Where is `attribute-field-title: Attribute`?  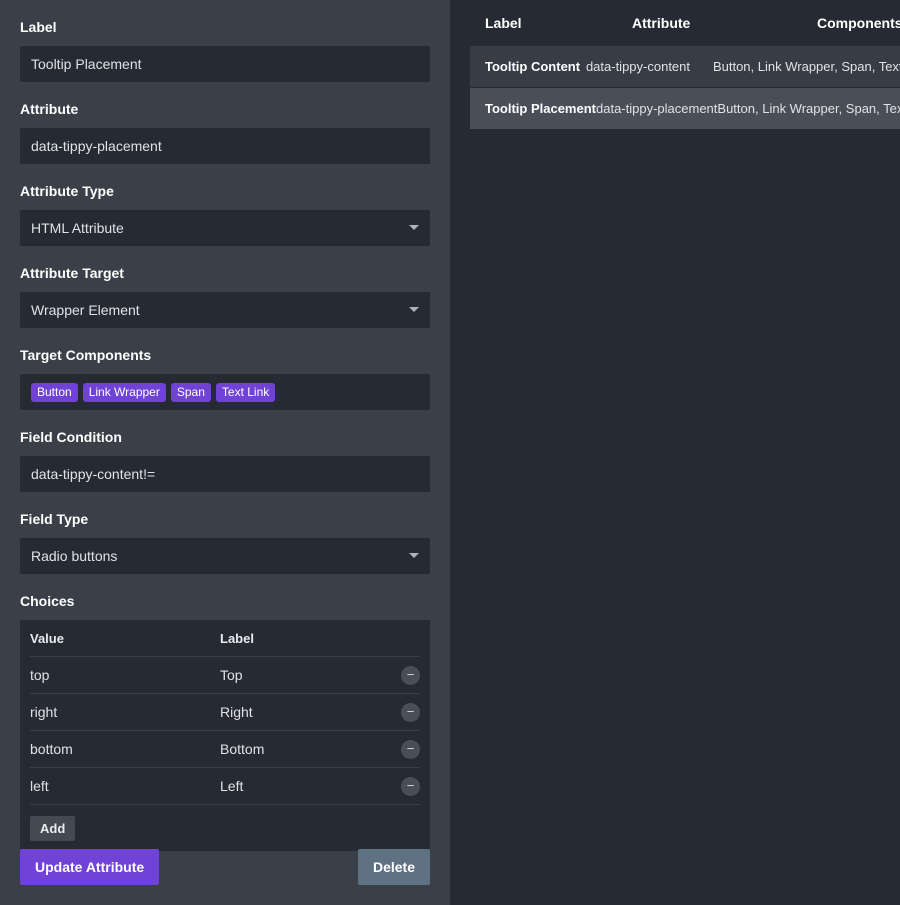 attribute-field-title: Attribute is located at coordinates (49, 109).